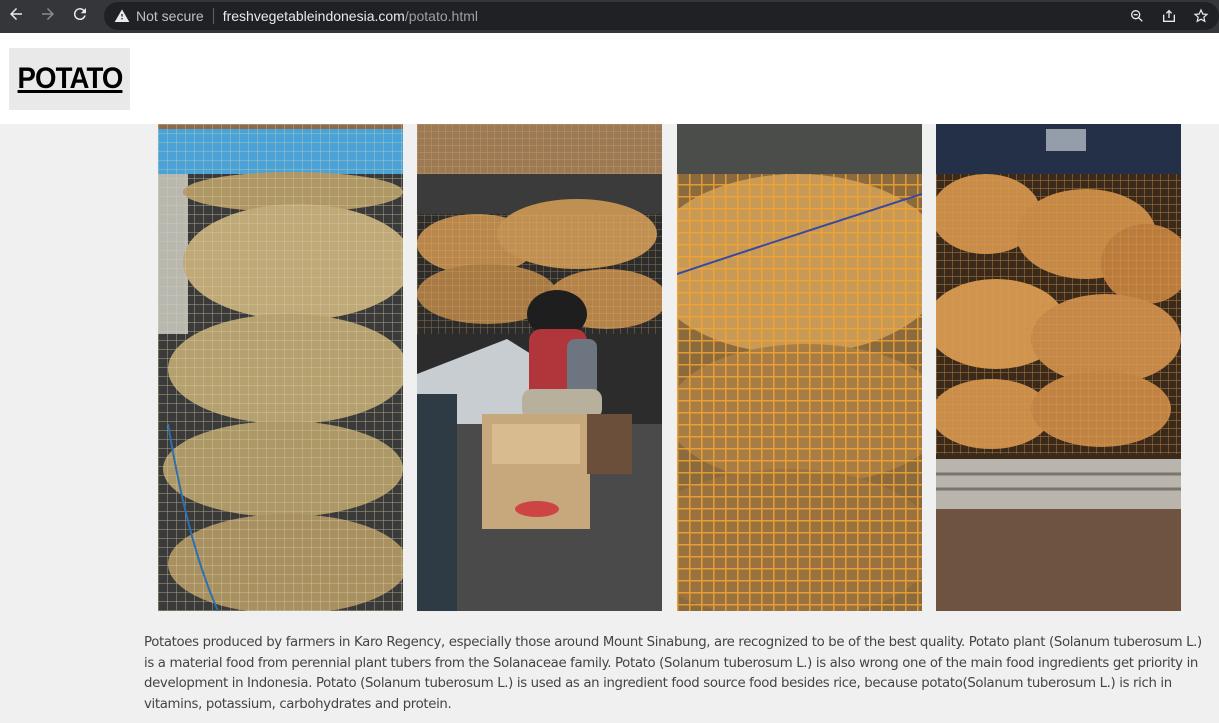 The width and height of the screenshot is (1219, 723). What do you see at coordinates (170, 16) in the screenshot?
I see `security-label: Not secure` at bounding box center [170, 16].